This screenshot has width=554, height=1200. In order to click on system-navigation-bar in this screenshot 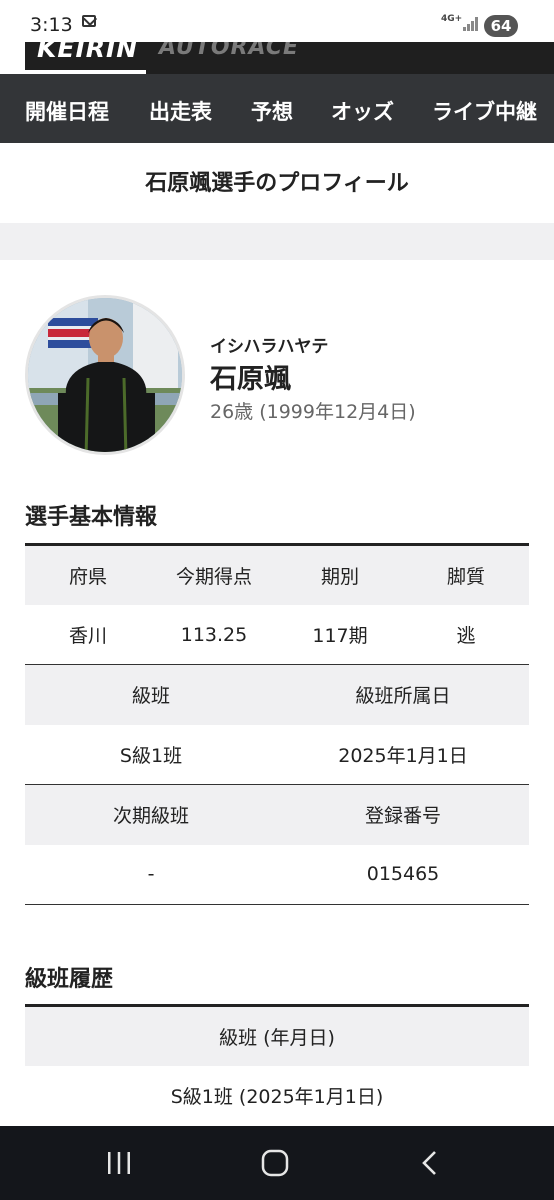, I will do `click(277, 1163)`.